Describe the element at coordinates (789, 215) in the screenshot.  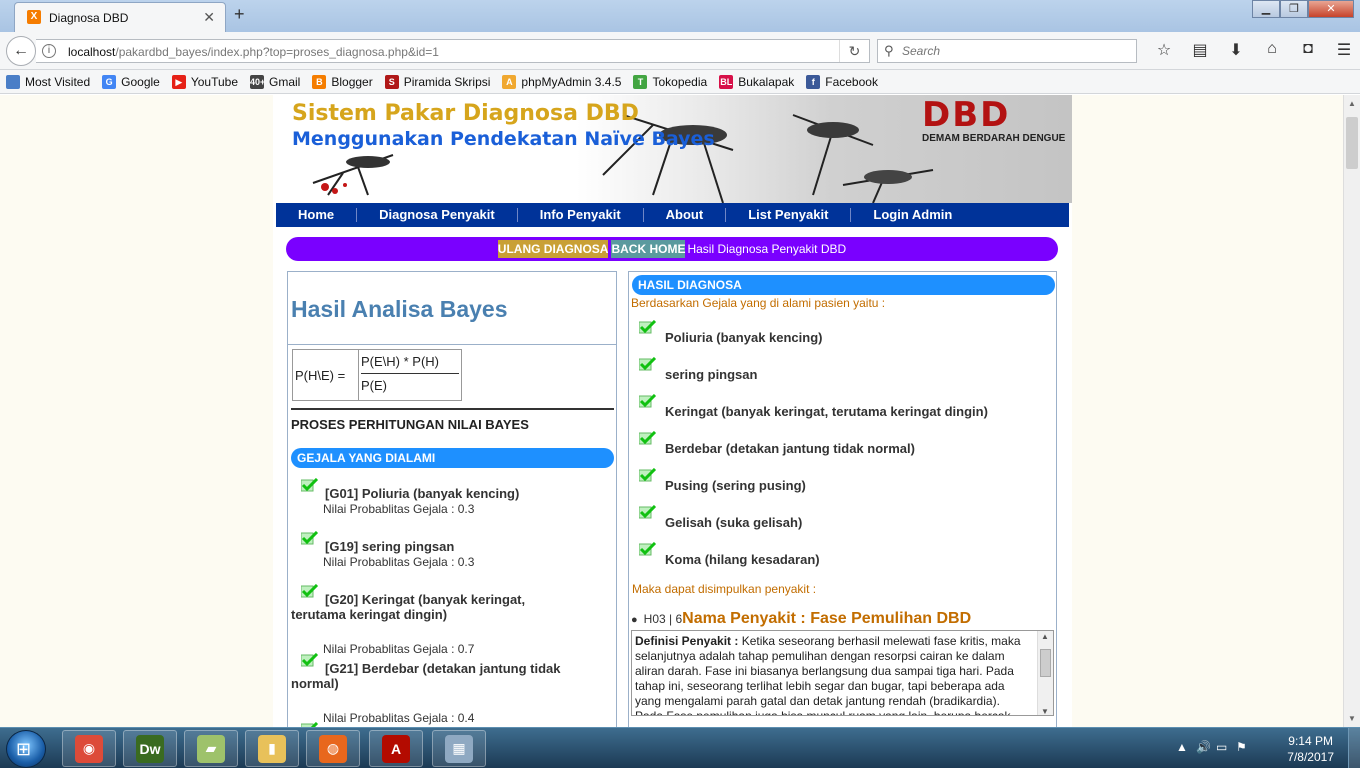
I see `menu-item: List Penyakit` at that location.